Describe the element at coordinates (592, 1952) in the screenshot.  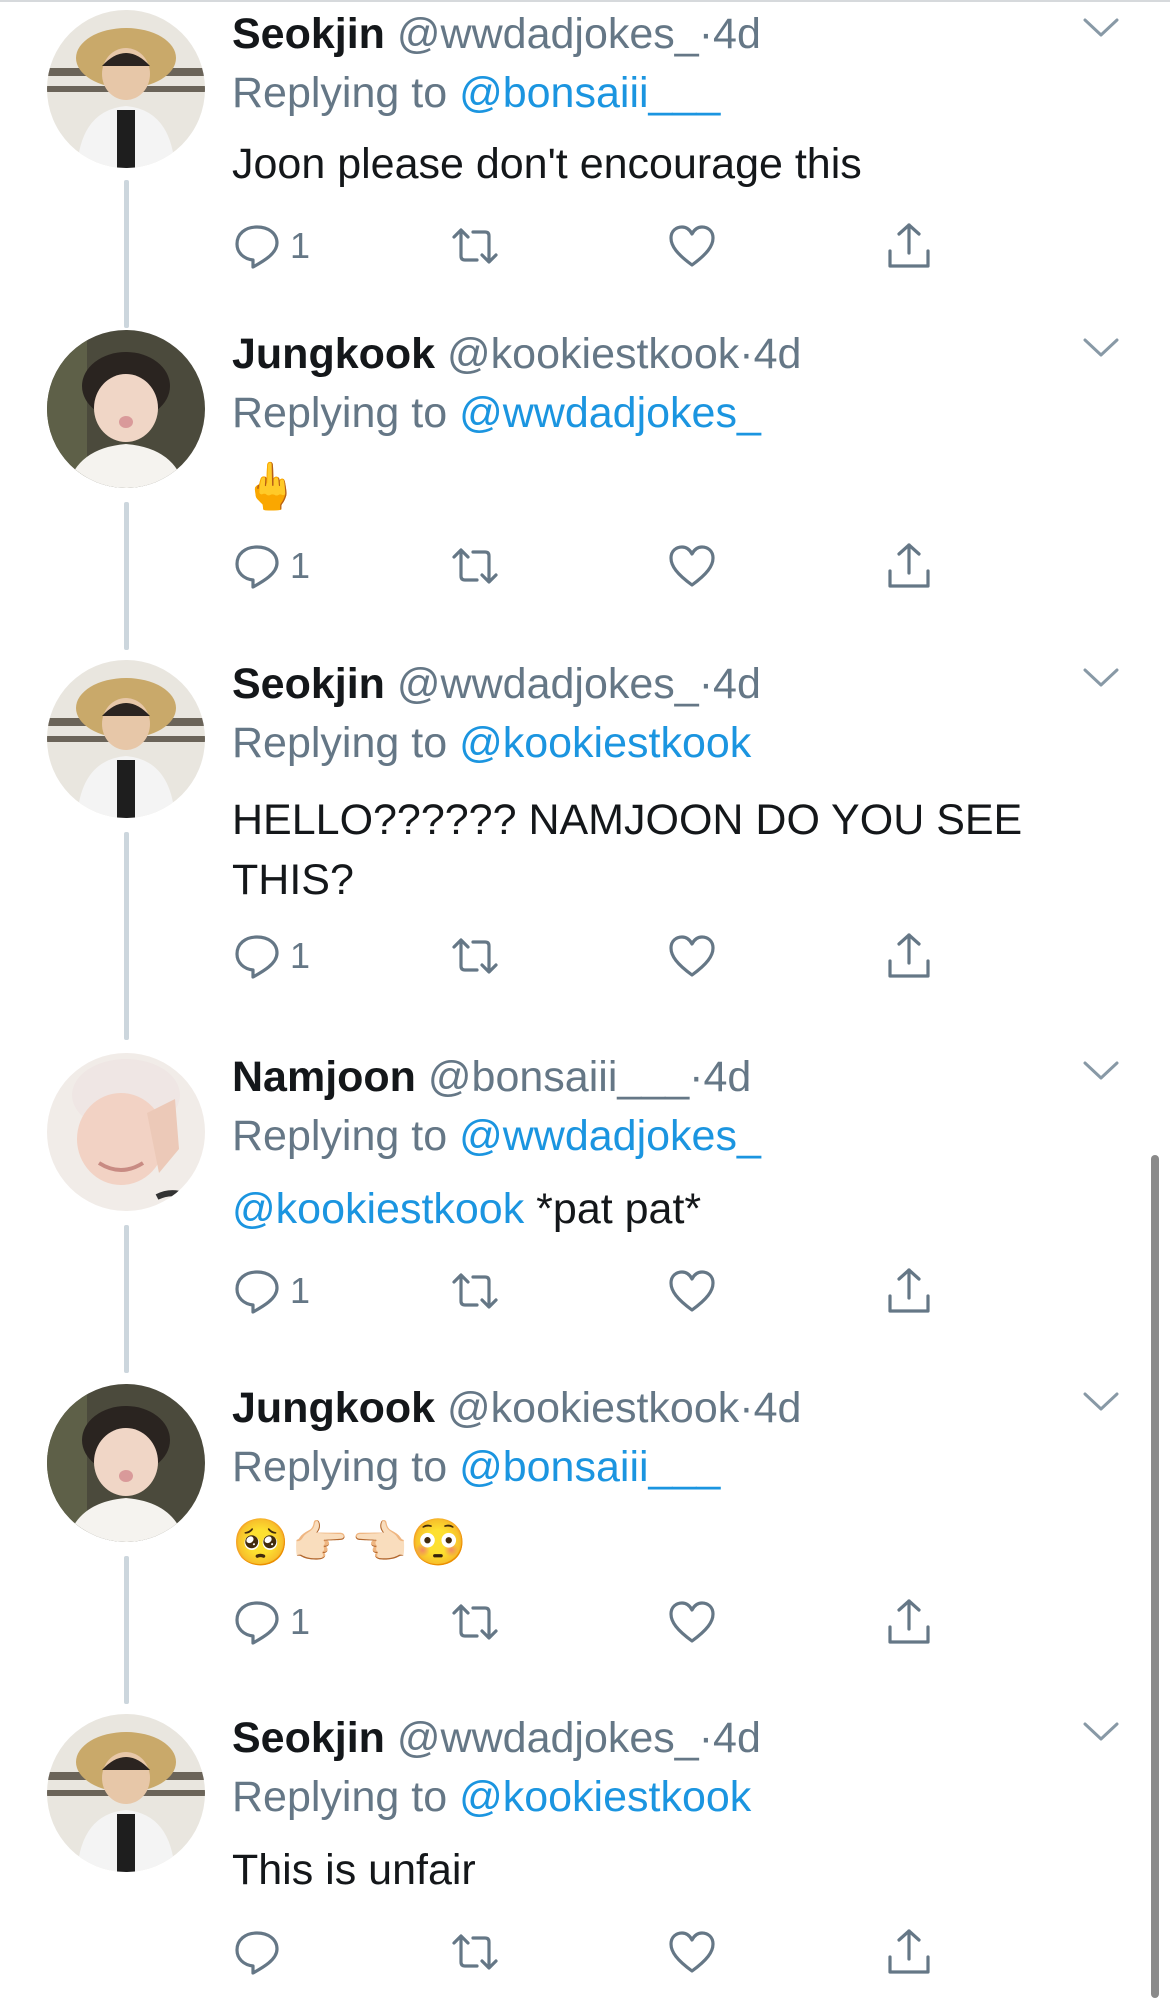
I see `tweet-actions` at that location.